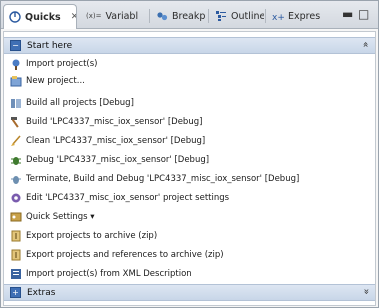  Describe the element at coordinates (16, 179) in the screenshot. I see `terminate-debug-icon` at that location.